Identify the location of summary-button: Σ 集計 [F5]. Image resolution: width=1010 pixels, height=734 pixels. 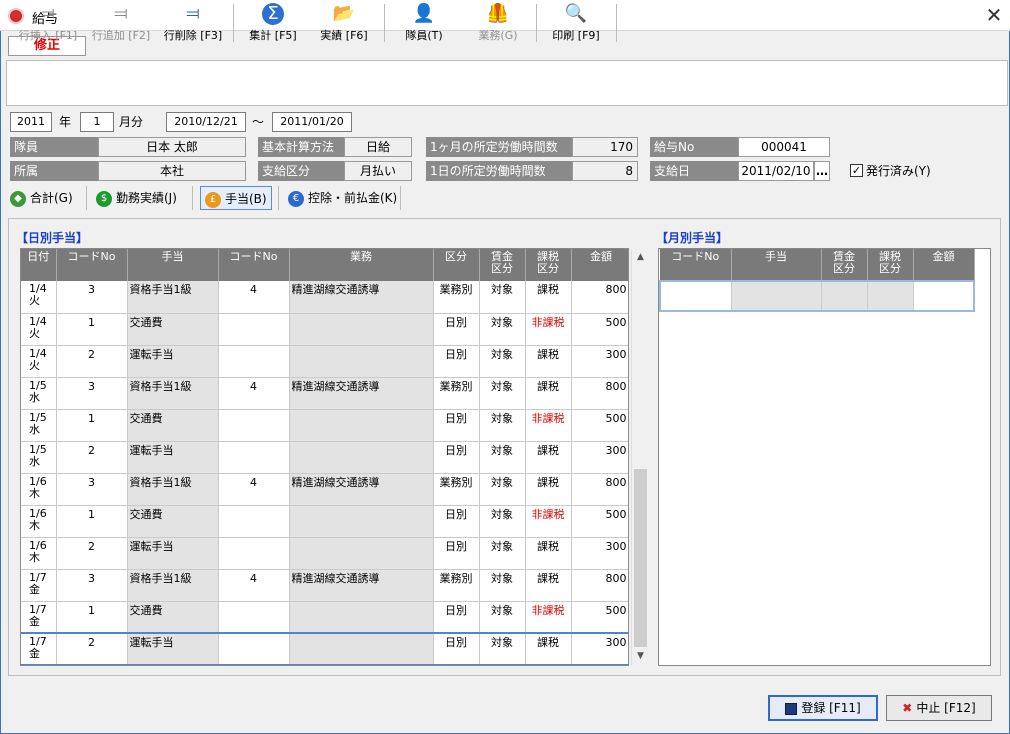
(273, 23).